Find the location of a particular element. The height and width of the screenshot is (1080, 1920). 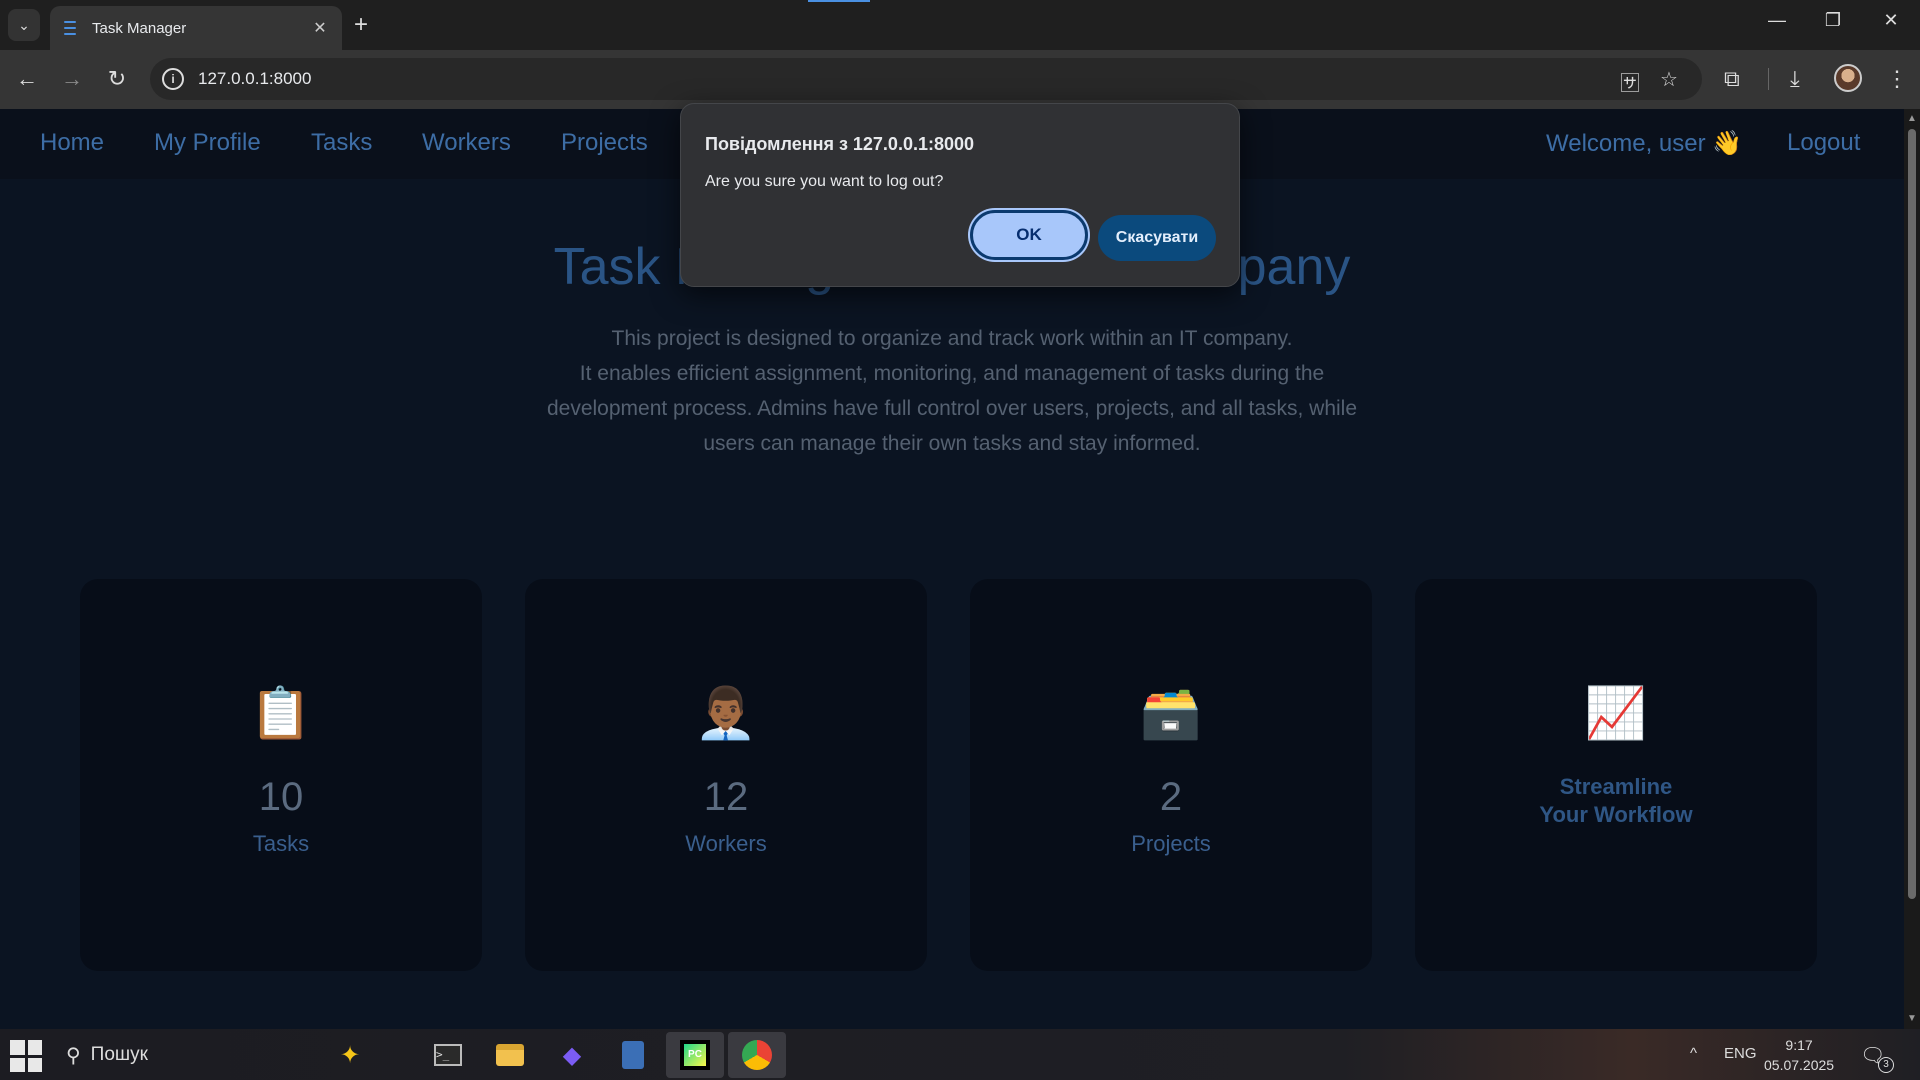

chevron-up-icon: ^ is located at coordinates (1693, 1053).